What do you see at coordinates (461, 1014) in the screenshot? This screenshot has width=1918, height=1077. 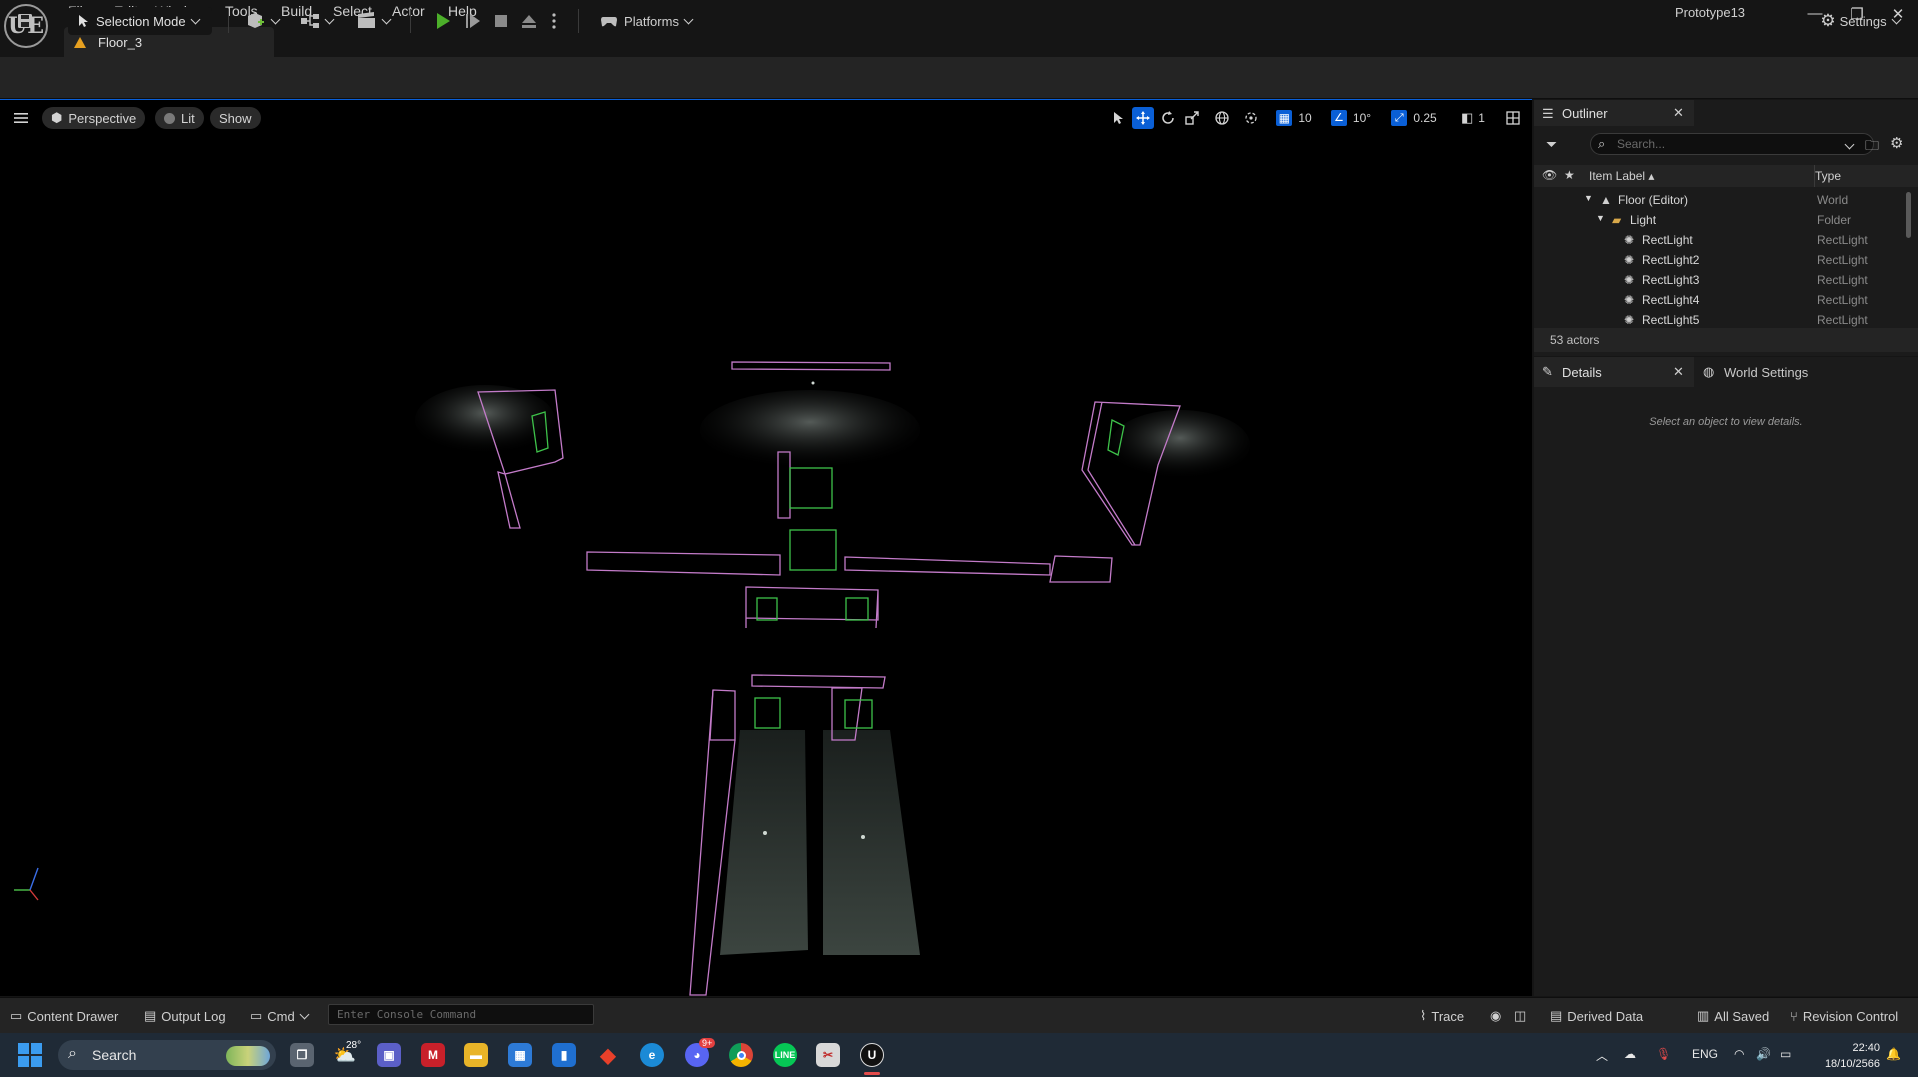 I see `console-command-input: Enter Console Command` at bounding box center [461, 1014].